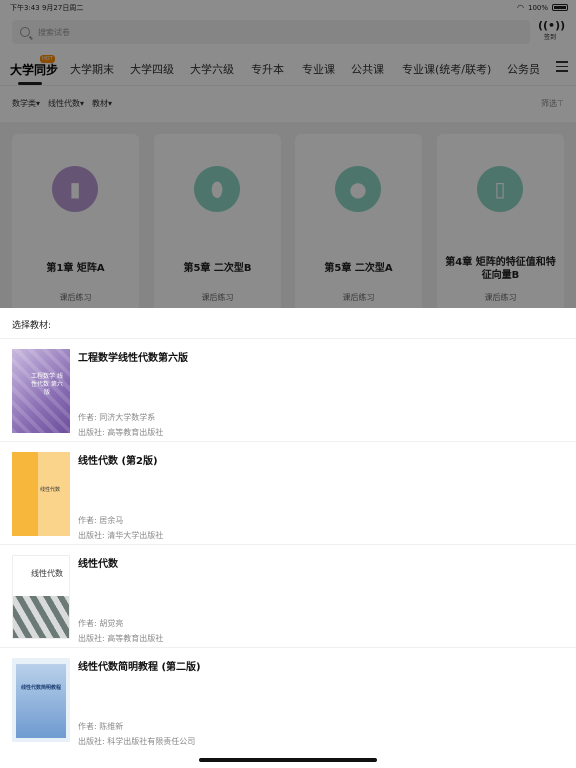 This screenshot has height=768, width=576. What do you see at coordinates (41, 700) in the screenshot?
I see `book-cover: 线性代数简明教程` at bounding box center [41, 700].